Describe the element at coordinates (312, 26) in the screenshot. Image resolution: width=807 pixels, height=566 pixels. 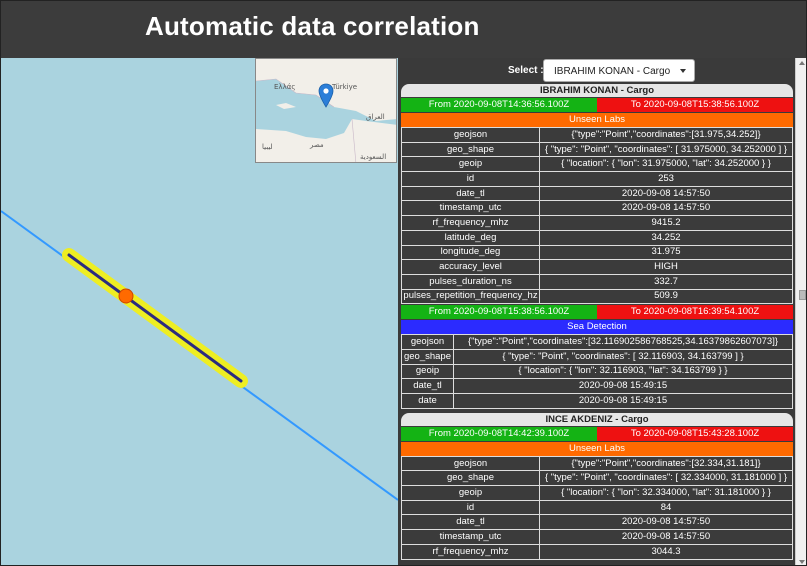
I see `page-title: Automatic data correlation` at that location.